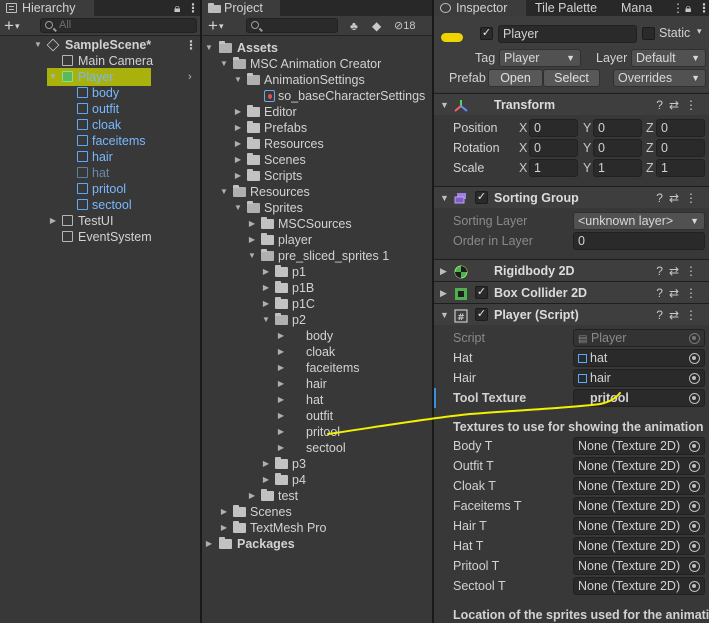 This screenshot has height=623, width=709. Describe the element at coordinates (617, 148) in the screenshot. I see `rotation-y-field: 0` at that location.